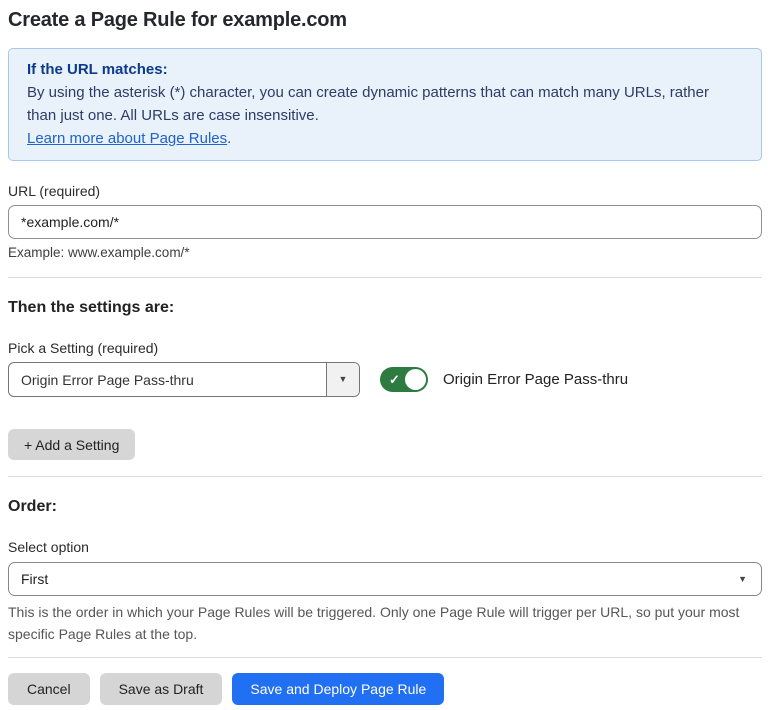  Describe the element at coordinates (99, 252) in the screenshot. I see `url-example-hint: Example: www.example.com/*` at that location.